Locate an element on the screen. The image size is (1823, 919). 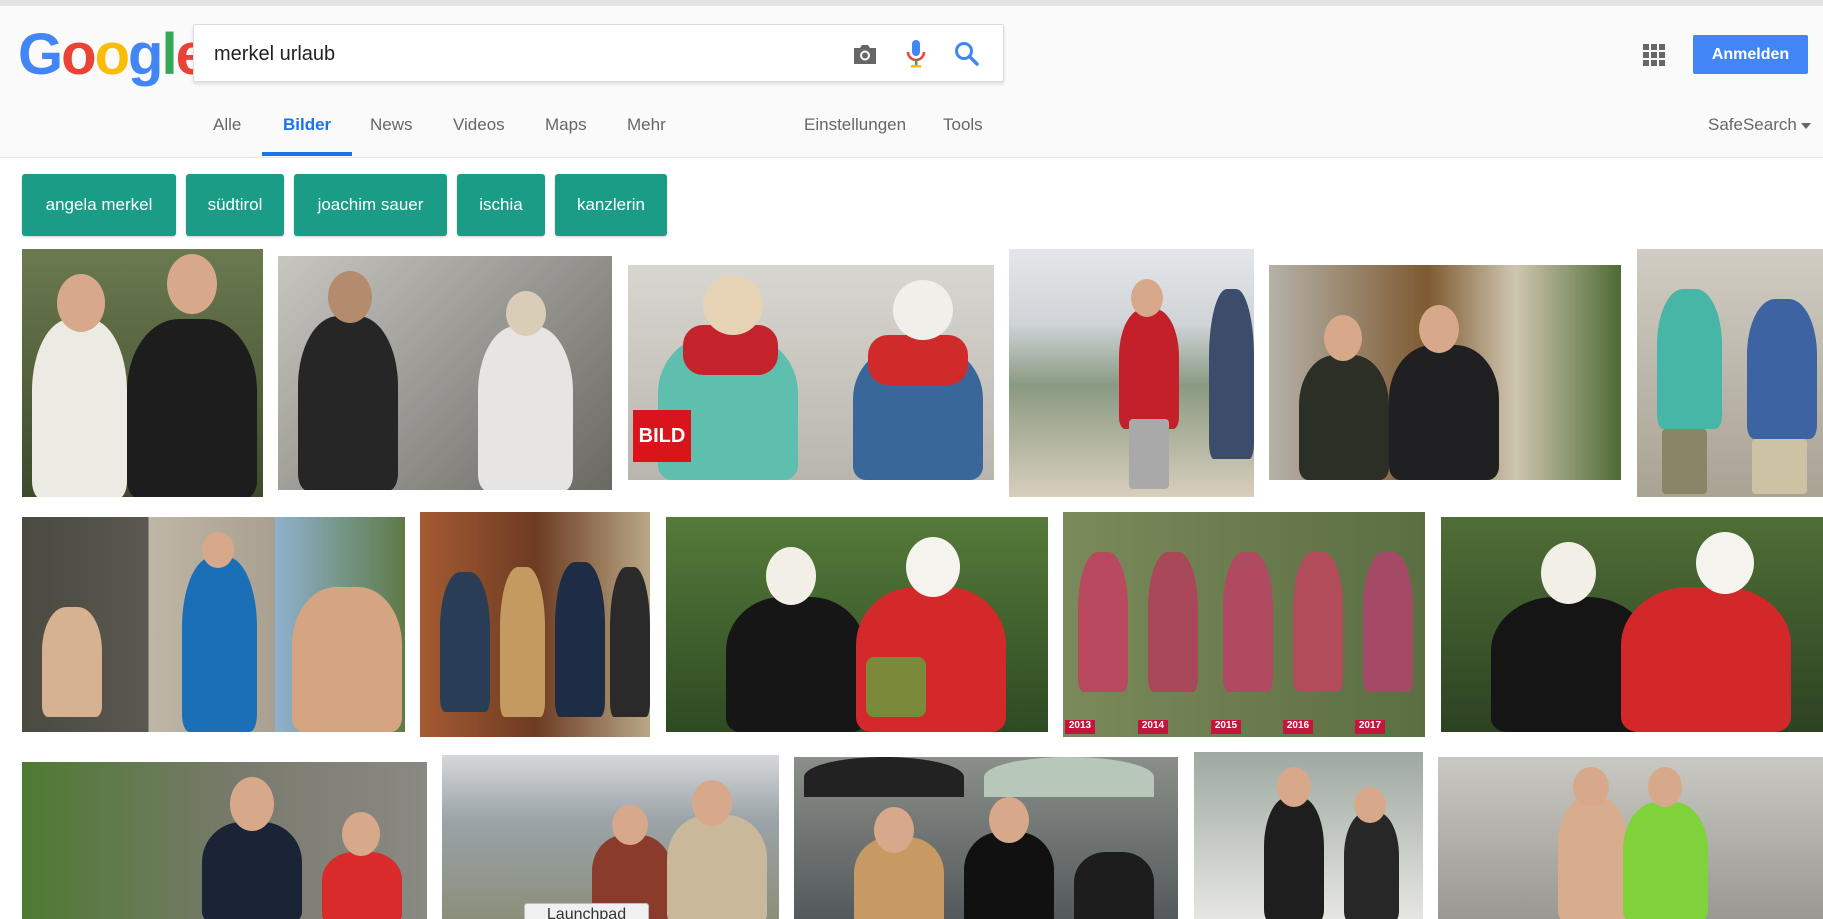
safesearch-dropdown: SafeSearch is located at coordinates (1759, 125).